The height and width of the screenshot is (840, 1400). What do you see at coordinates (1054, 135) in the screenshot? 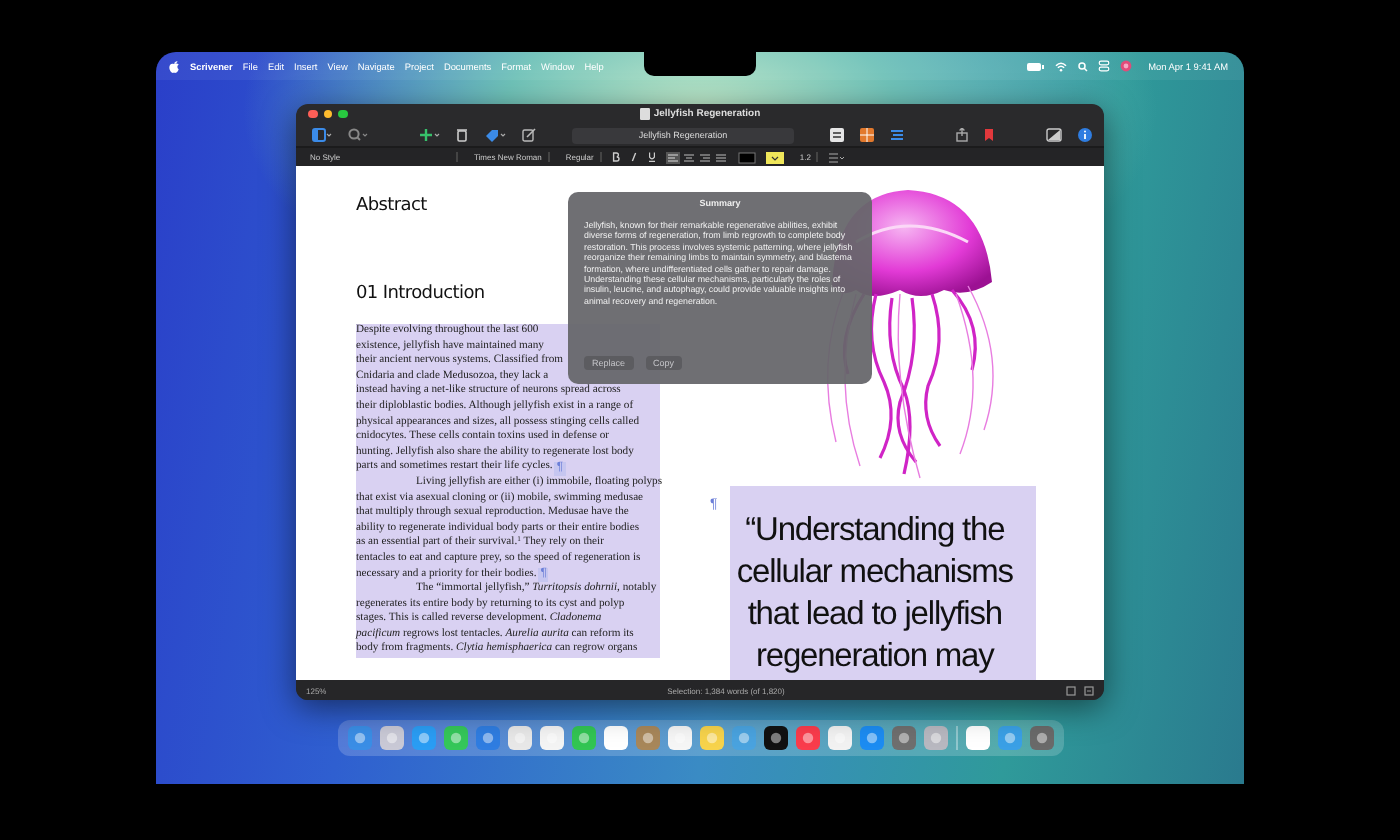
I see `inspector-icon` at bounding box center [1054, 135].